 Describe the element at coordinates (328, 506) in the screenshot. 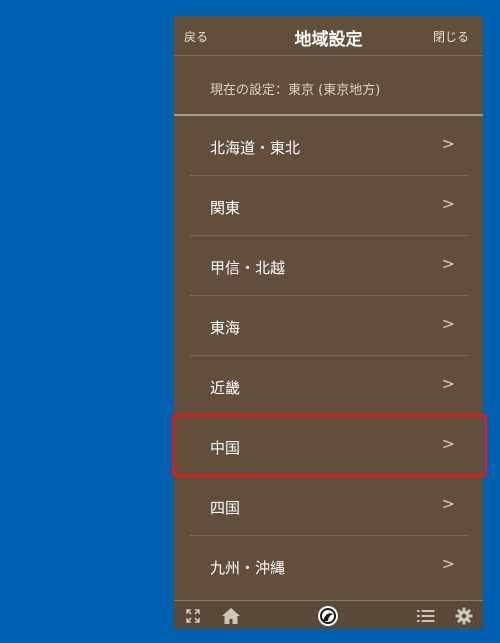

I see `region-item-shikoku: 四国 >` at that location.